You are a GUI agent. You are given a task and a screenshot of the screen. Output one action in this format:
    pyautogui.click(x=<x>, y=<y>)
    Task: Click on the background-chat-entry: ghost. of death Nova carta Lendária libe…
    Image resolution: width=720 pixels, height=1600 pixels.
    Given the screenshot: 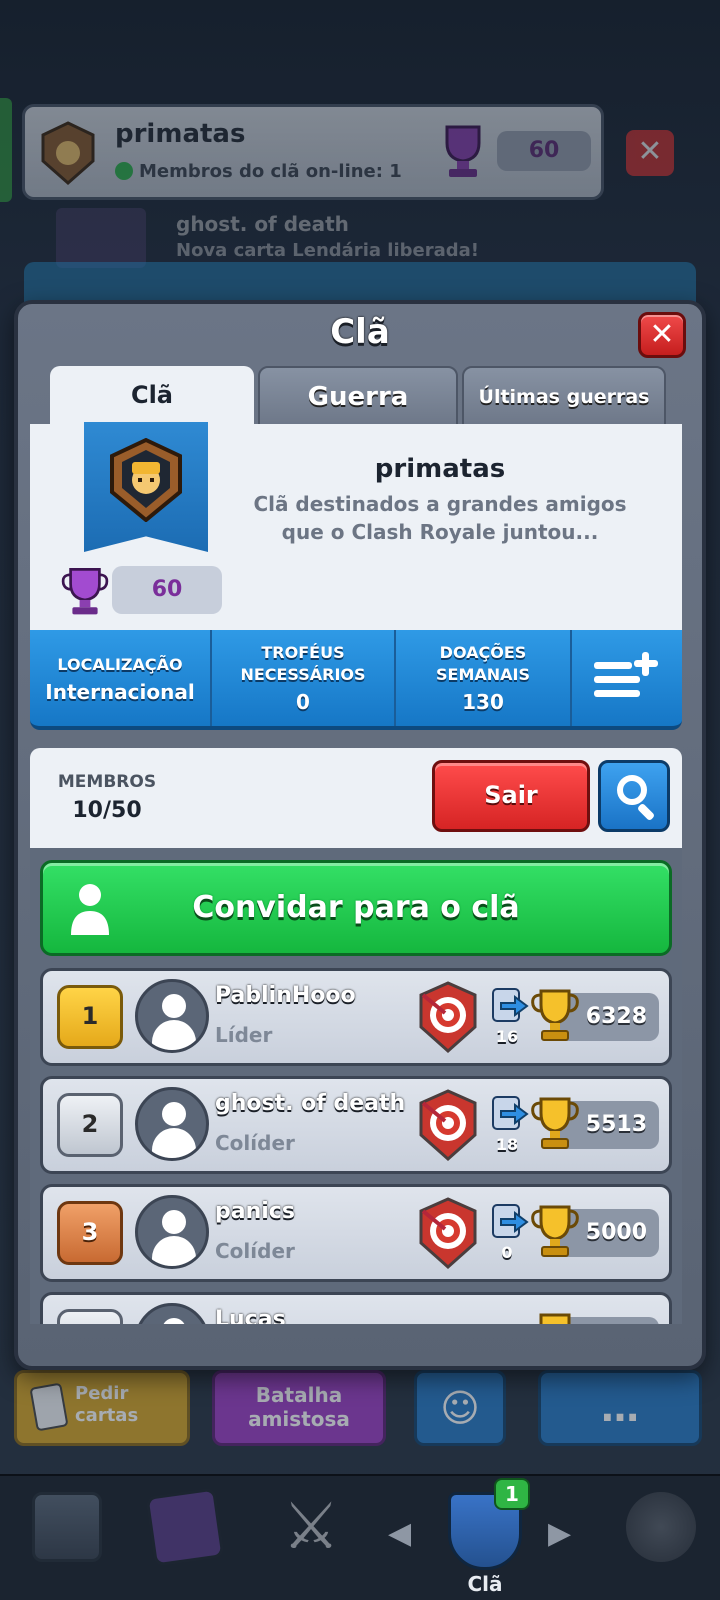 What is the action you would take?
    pyautogui.click(x=356, y=238)
    